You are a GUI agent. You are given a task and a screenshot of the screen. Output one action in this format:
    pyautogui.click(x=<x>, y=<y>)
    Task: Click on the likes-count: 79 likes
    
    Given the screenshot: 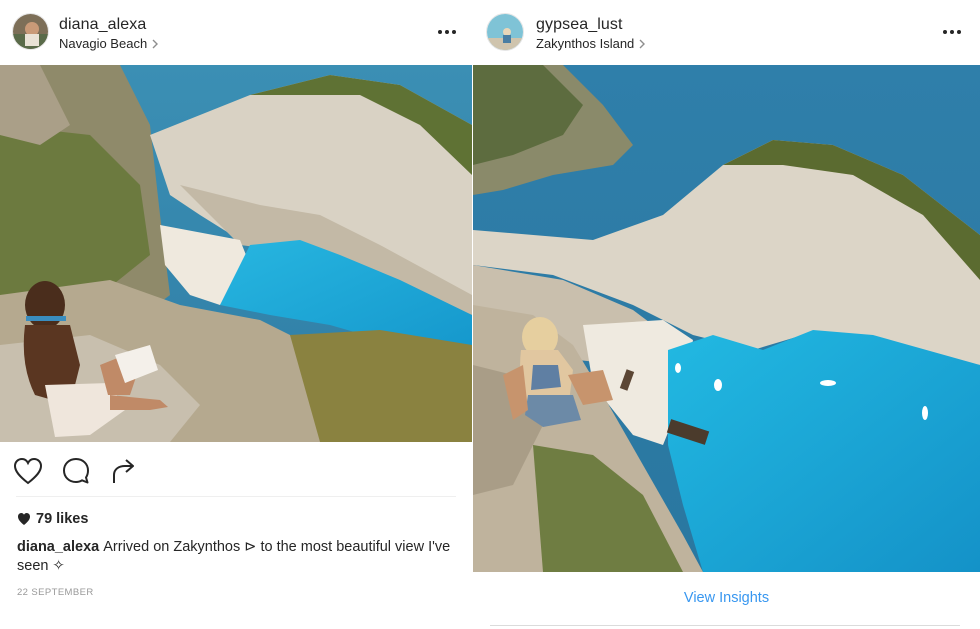 What is the action you would take?
    pyautogui.click(x=52, y=519)
    